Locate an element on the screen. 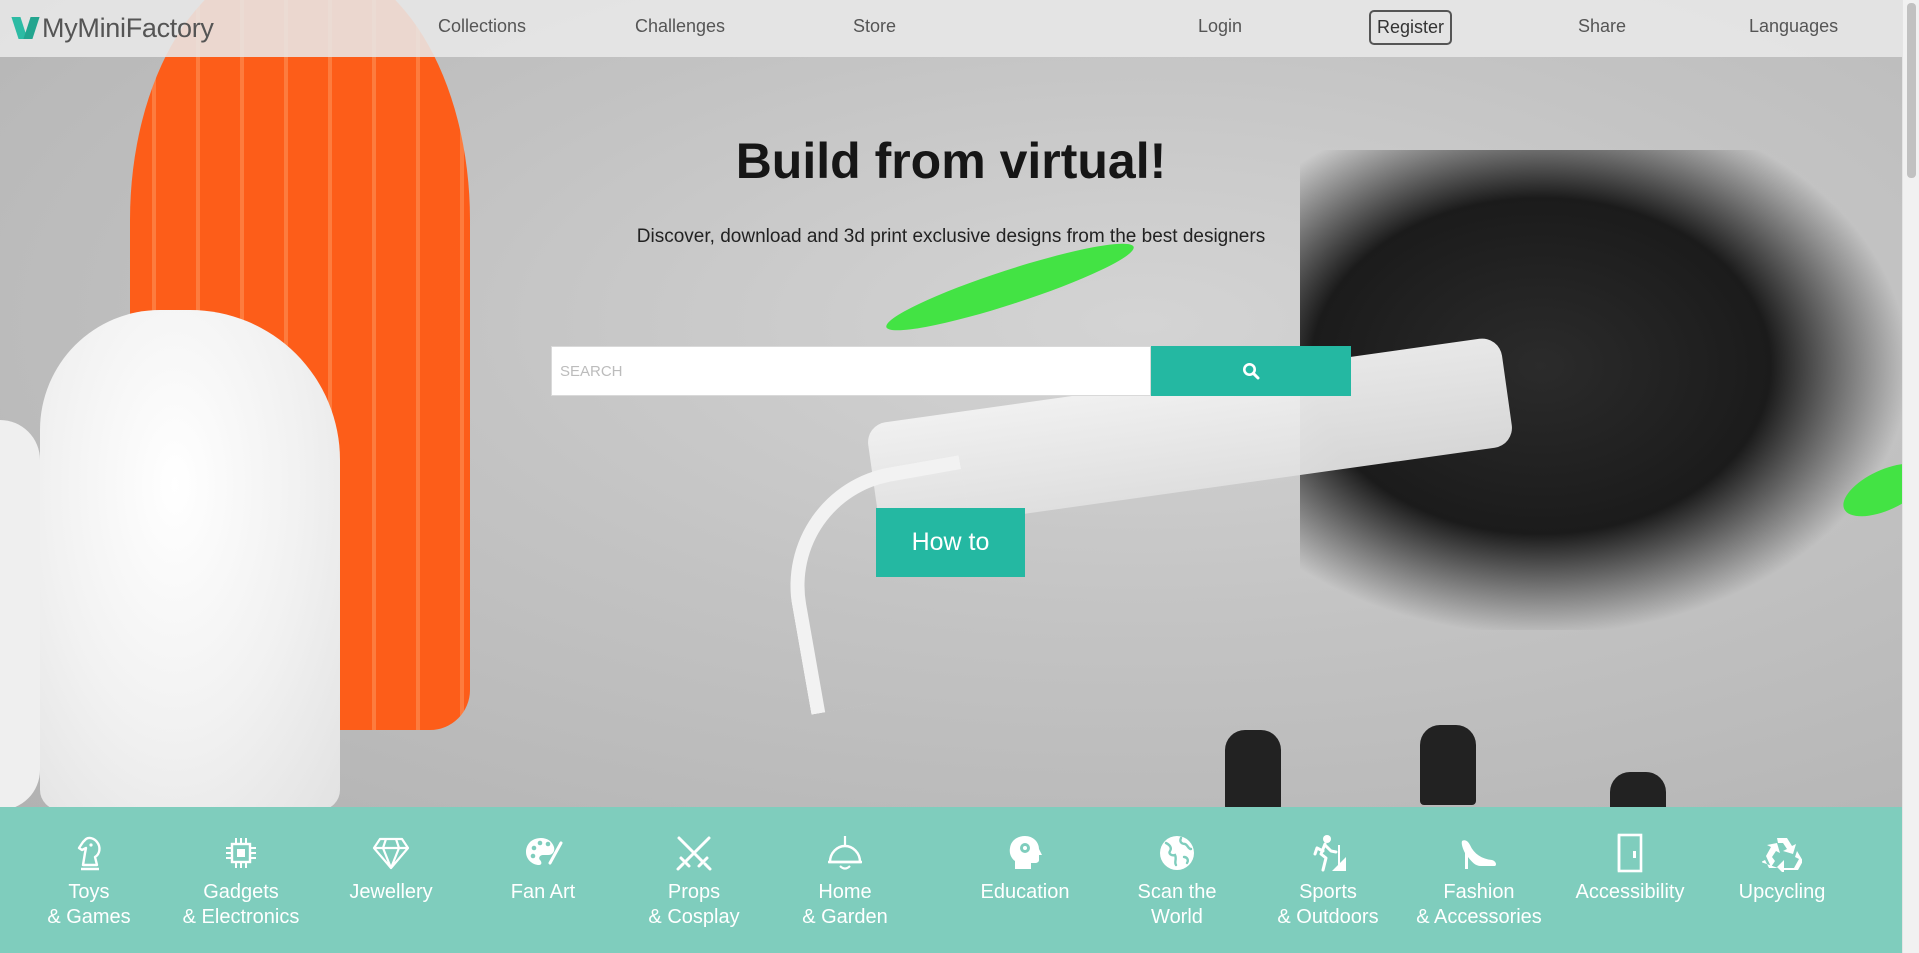 The image size is (1919, 953). white-statue-model is located at coordinates (190, 558).